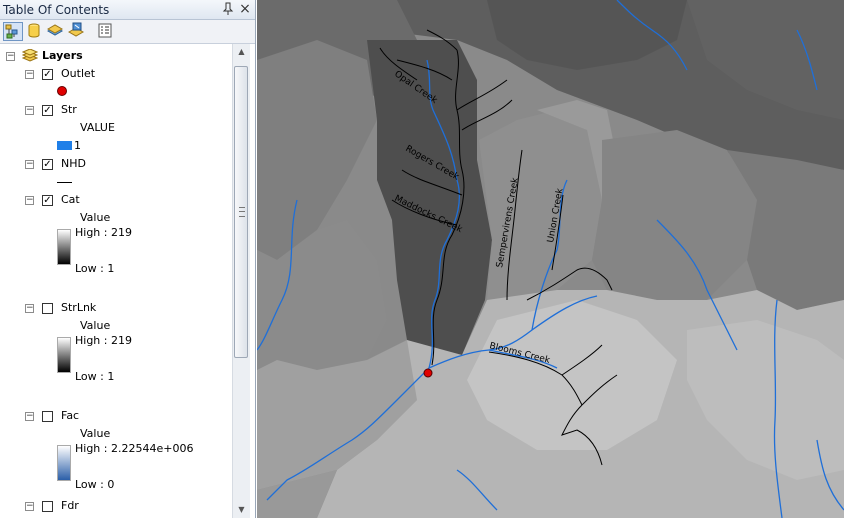 The height and width of the screenshot is (518, 844). I want to click on layer-name: NHD, so click(73, 163).